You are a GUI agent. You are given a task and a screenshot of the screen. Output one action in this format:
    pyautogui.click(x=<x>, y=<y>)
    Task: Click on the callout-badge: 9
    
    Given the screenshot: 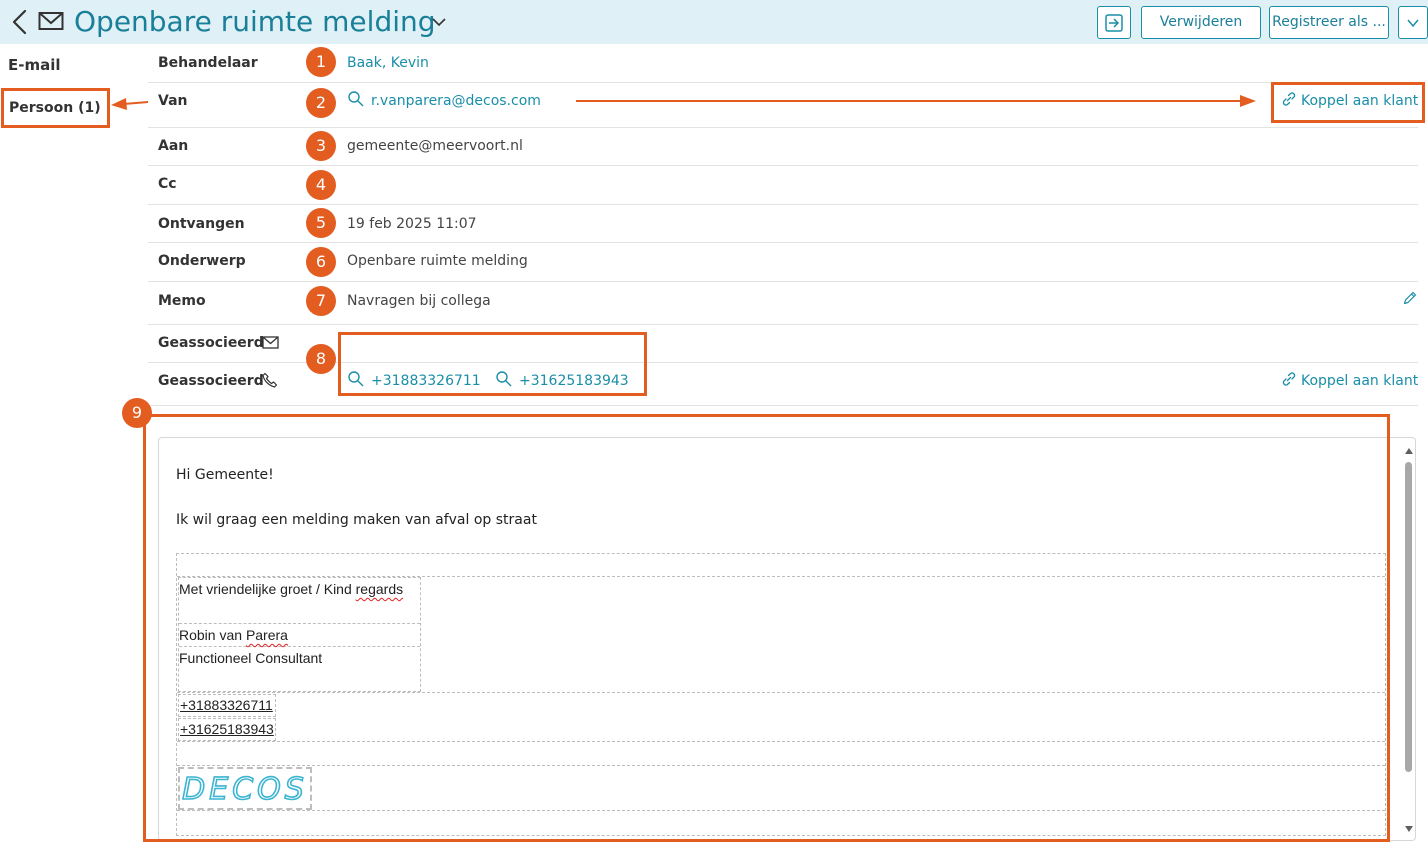 What is the action you would take?
    pyautogui.click(x=137, y=413)
    